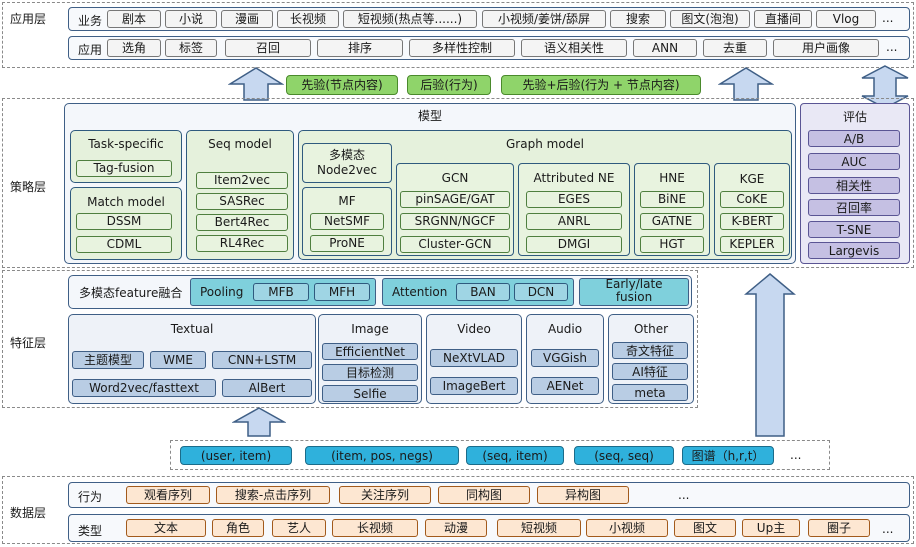 This screenshot has width=916, height=547. I want to click on eval-item: Largevis, so click(854, 250).